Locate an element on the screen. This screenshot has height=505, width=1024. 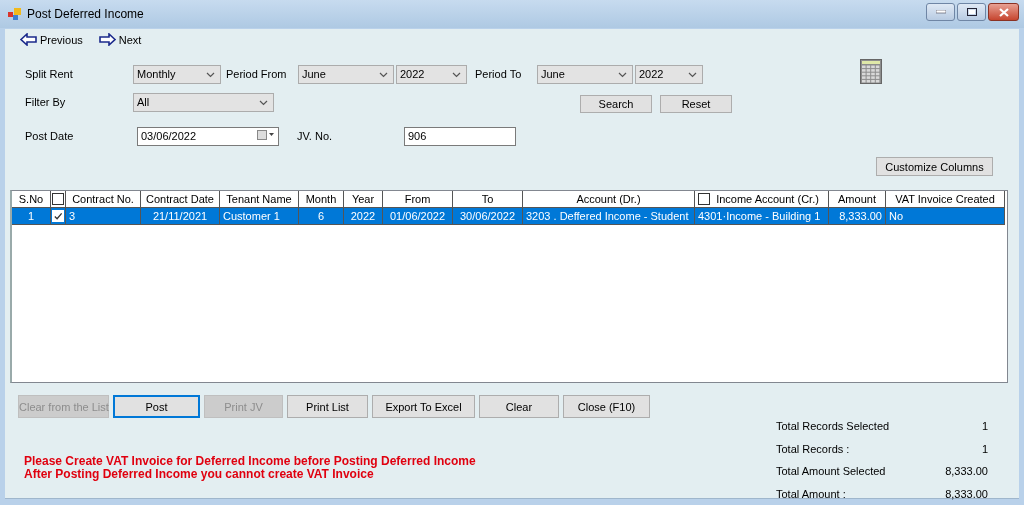
table-cell: Customer 1 is located at coordinates (259, 216).